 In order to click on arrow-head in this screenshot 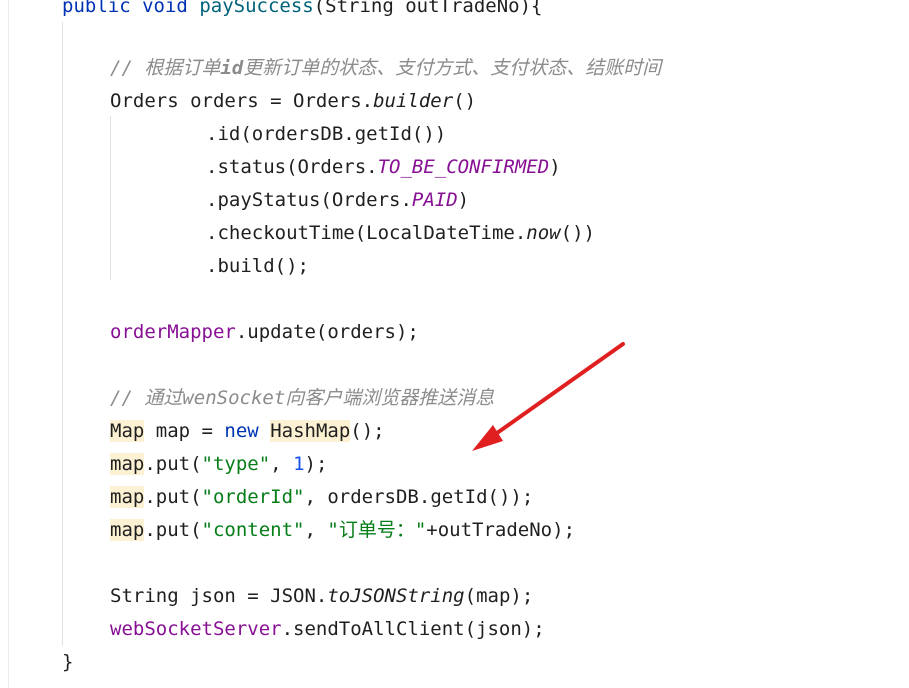, I will do `click(487, 438)`.